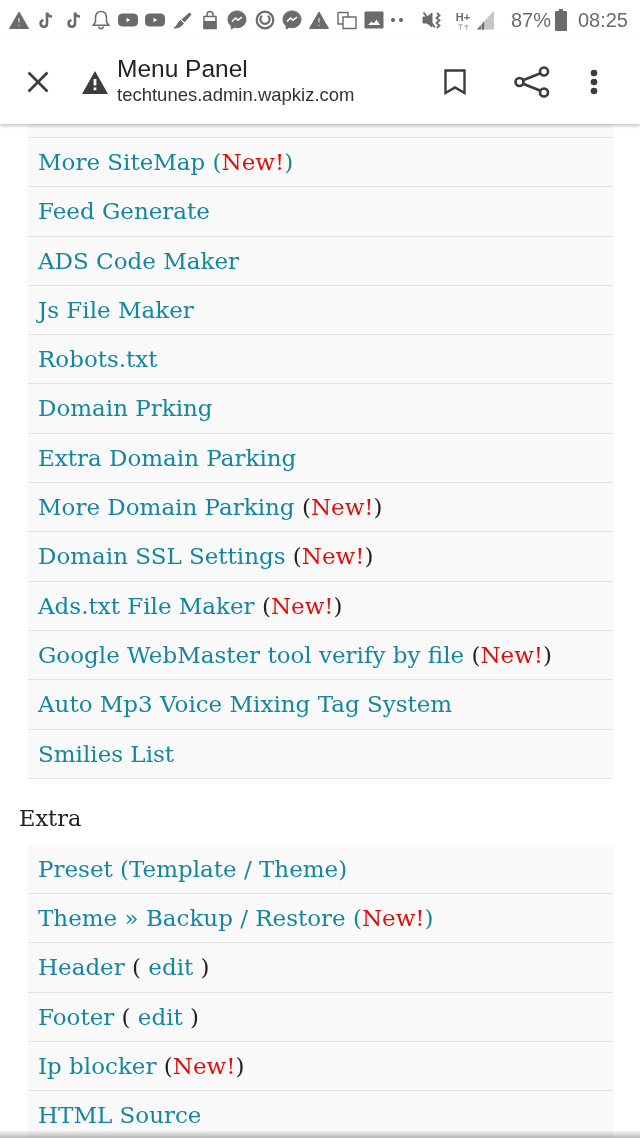 The image size is (640, 1138). Describe the element at coordinates (182, 20) in the screenshot. I see `brush-icon` at that location.